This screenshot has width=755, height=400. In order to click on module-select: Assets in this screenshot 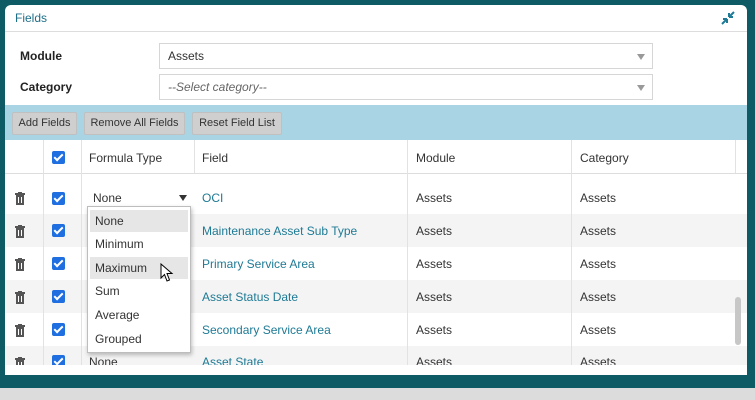, I will do `click(406, 56)`.